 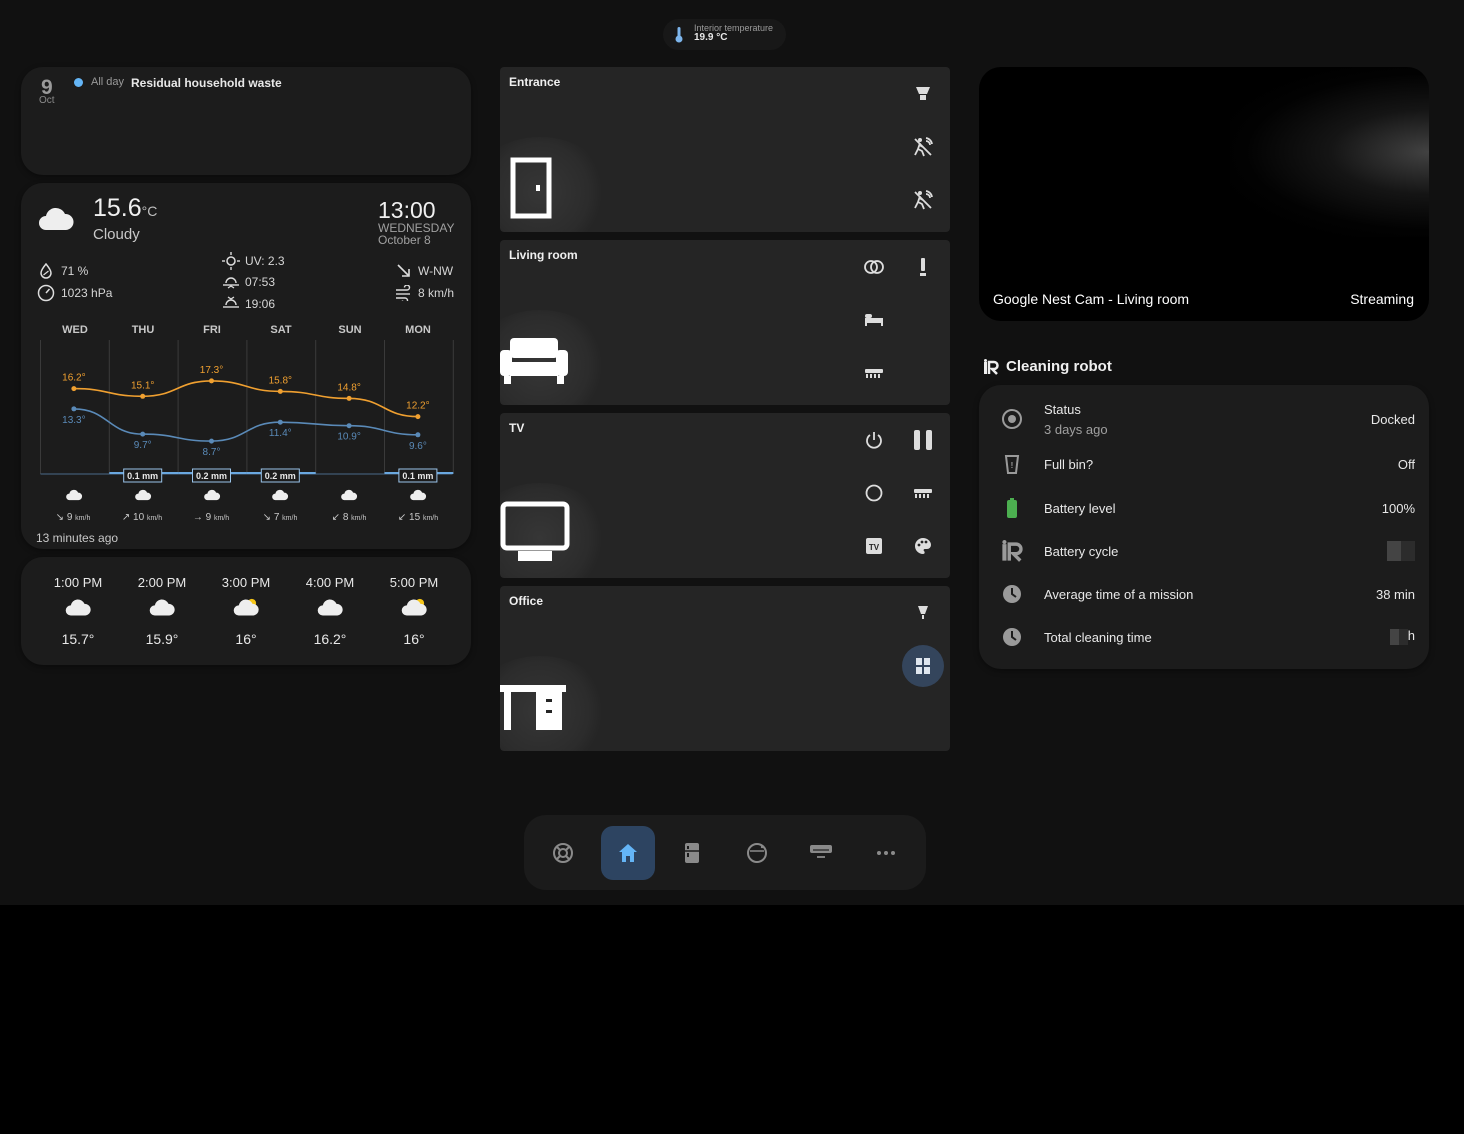 What do you see at coordinates (534, 361) in the screenshot?
I see `sofa-icon` at bounding box center [534, 361].